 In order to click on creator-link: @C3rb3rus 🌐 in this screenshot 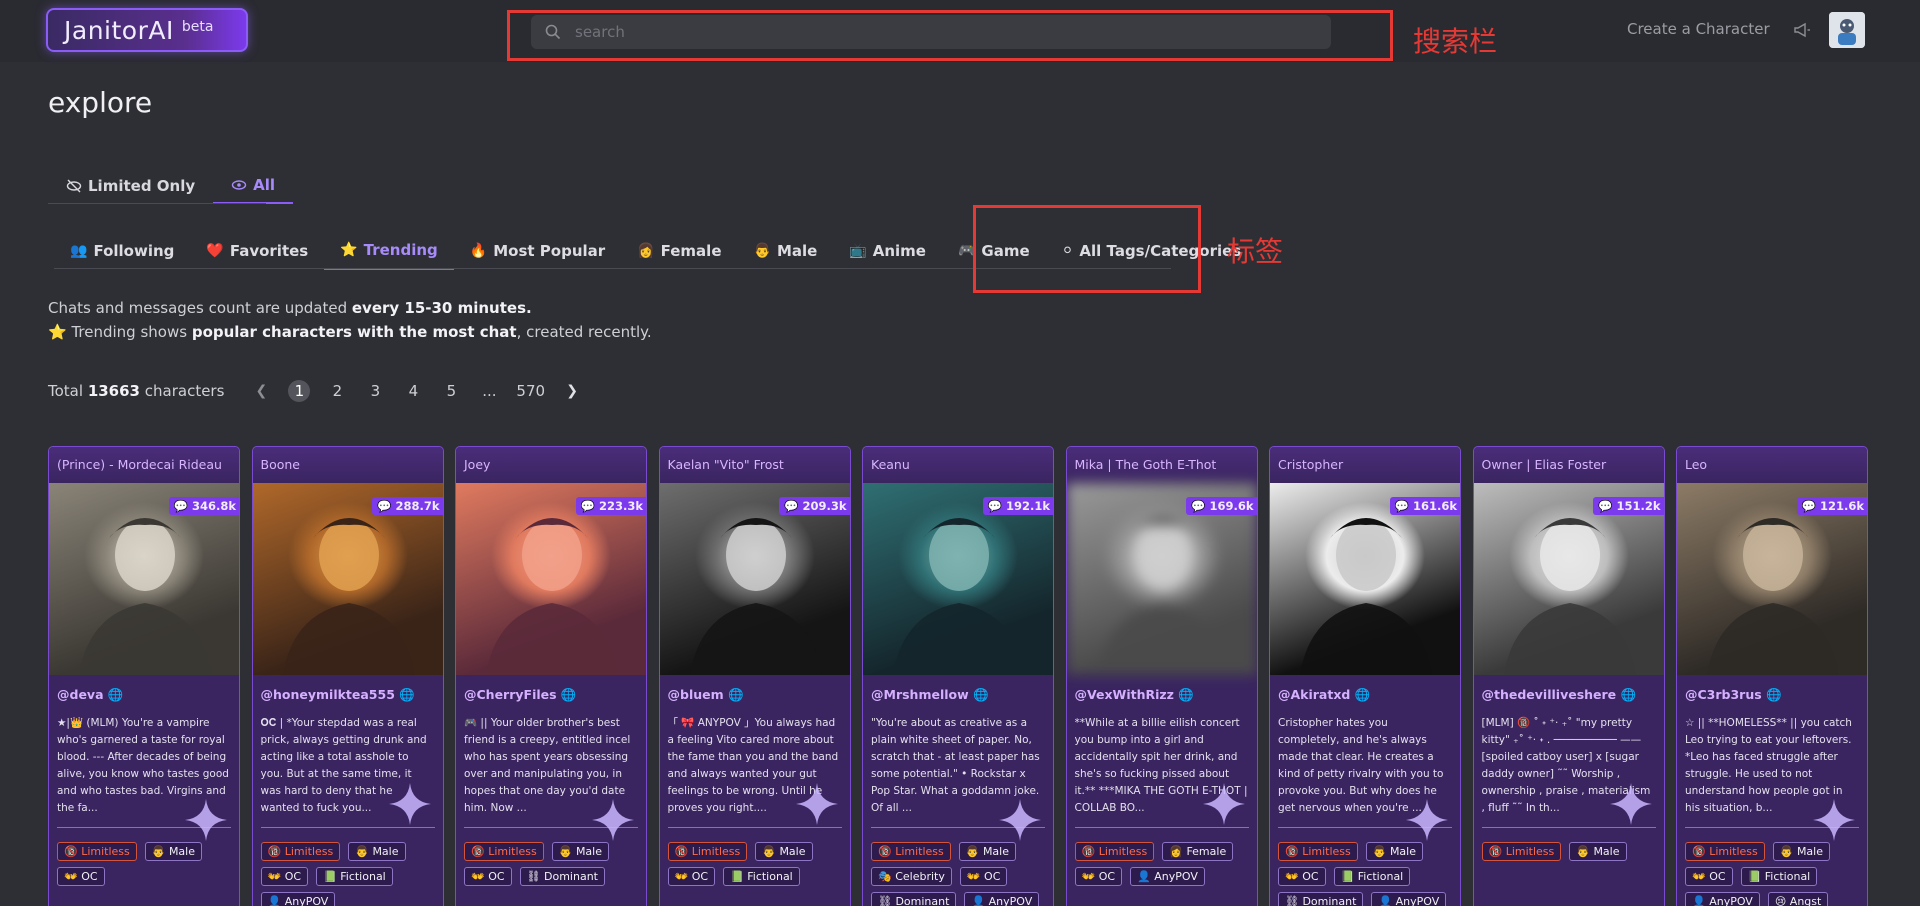, I will do `click(1772, 695)`.